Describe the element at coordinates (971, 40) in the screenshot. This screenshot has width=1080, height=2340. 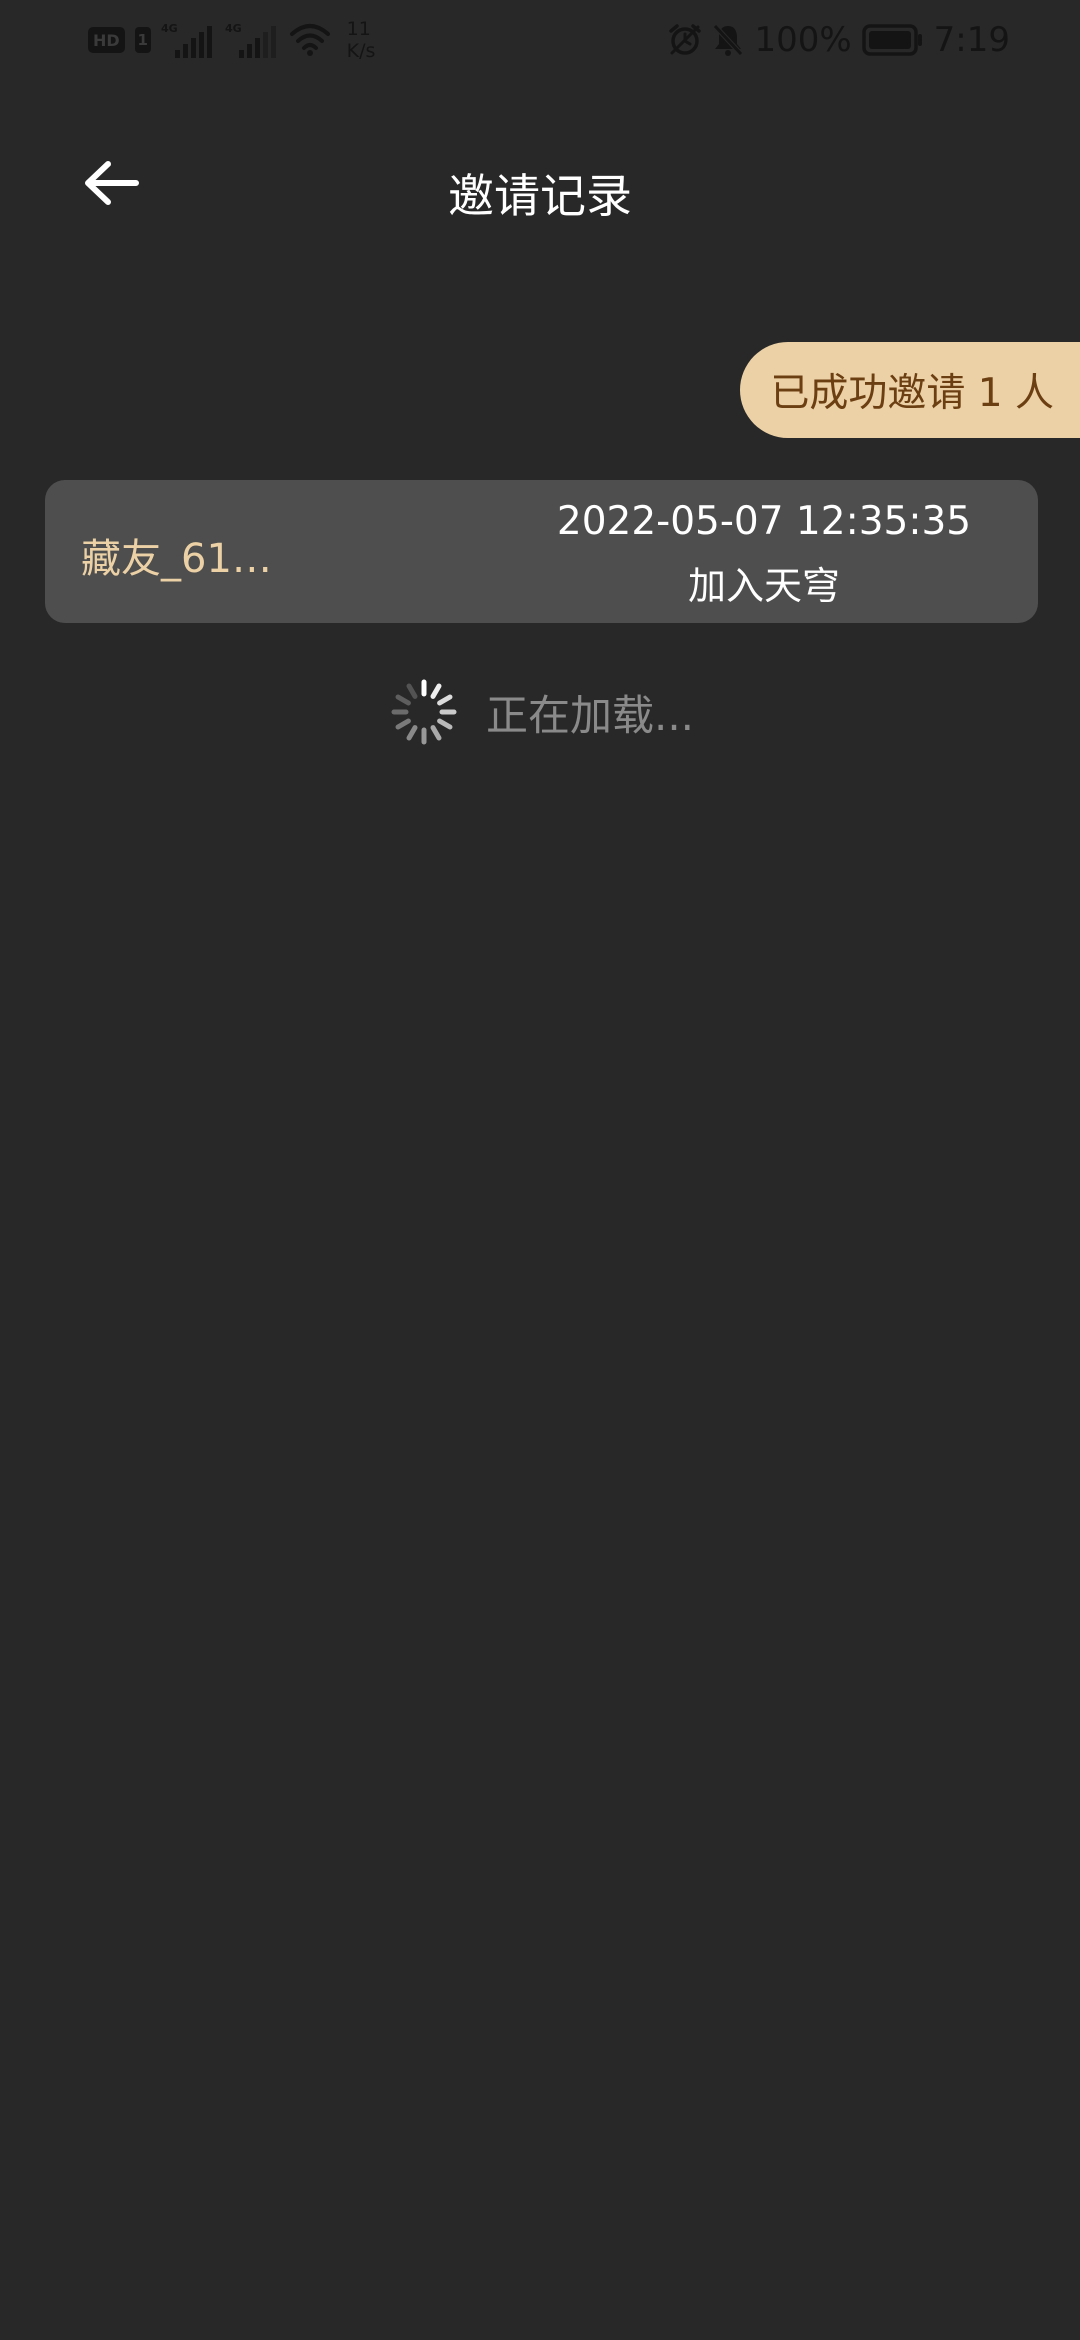
I see `clock: 7:19` at that location.